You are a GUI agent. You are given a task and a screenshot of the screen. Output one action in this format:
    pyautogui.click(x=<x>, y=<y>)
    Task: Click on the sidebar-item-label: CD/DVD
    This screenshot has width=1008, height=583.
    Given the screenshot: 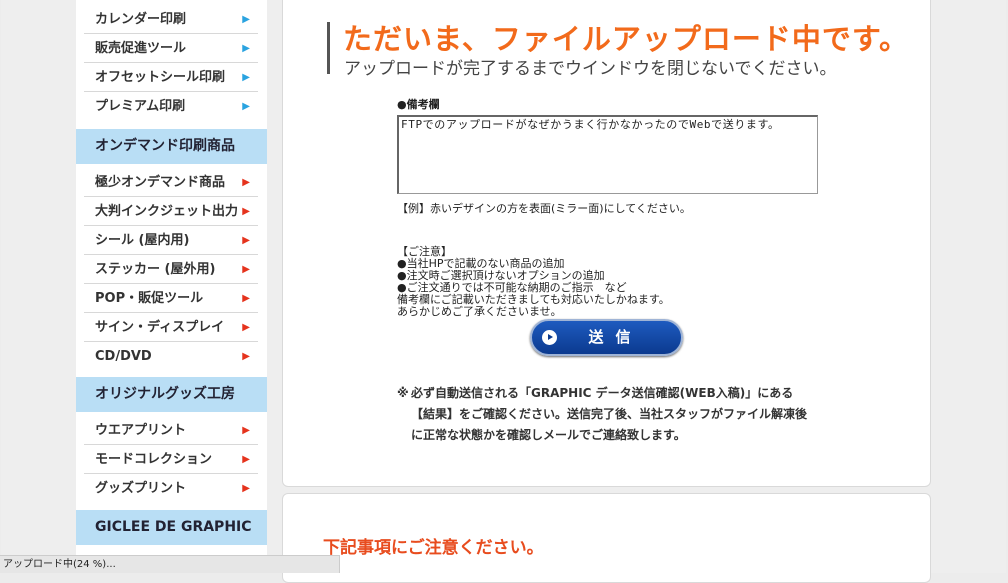 What is the action you would take?
    pyautogui.click(x=123, y=356)
    